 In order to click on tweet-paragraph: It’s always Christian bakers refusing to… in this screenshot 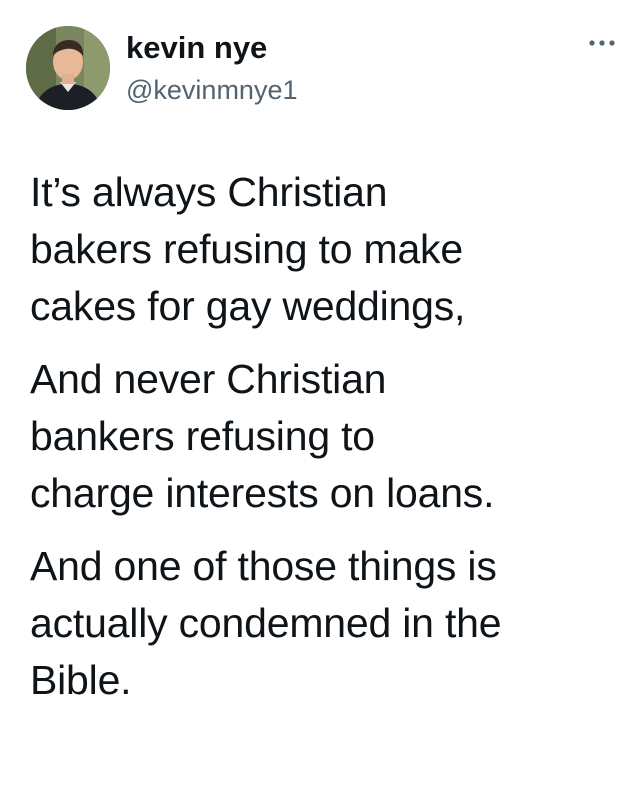, I will do `click(248, 249)`.